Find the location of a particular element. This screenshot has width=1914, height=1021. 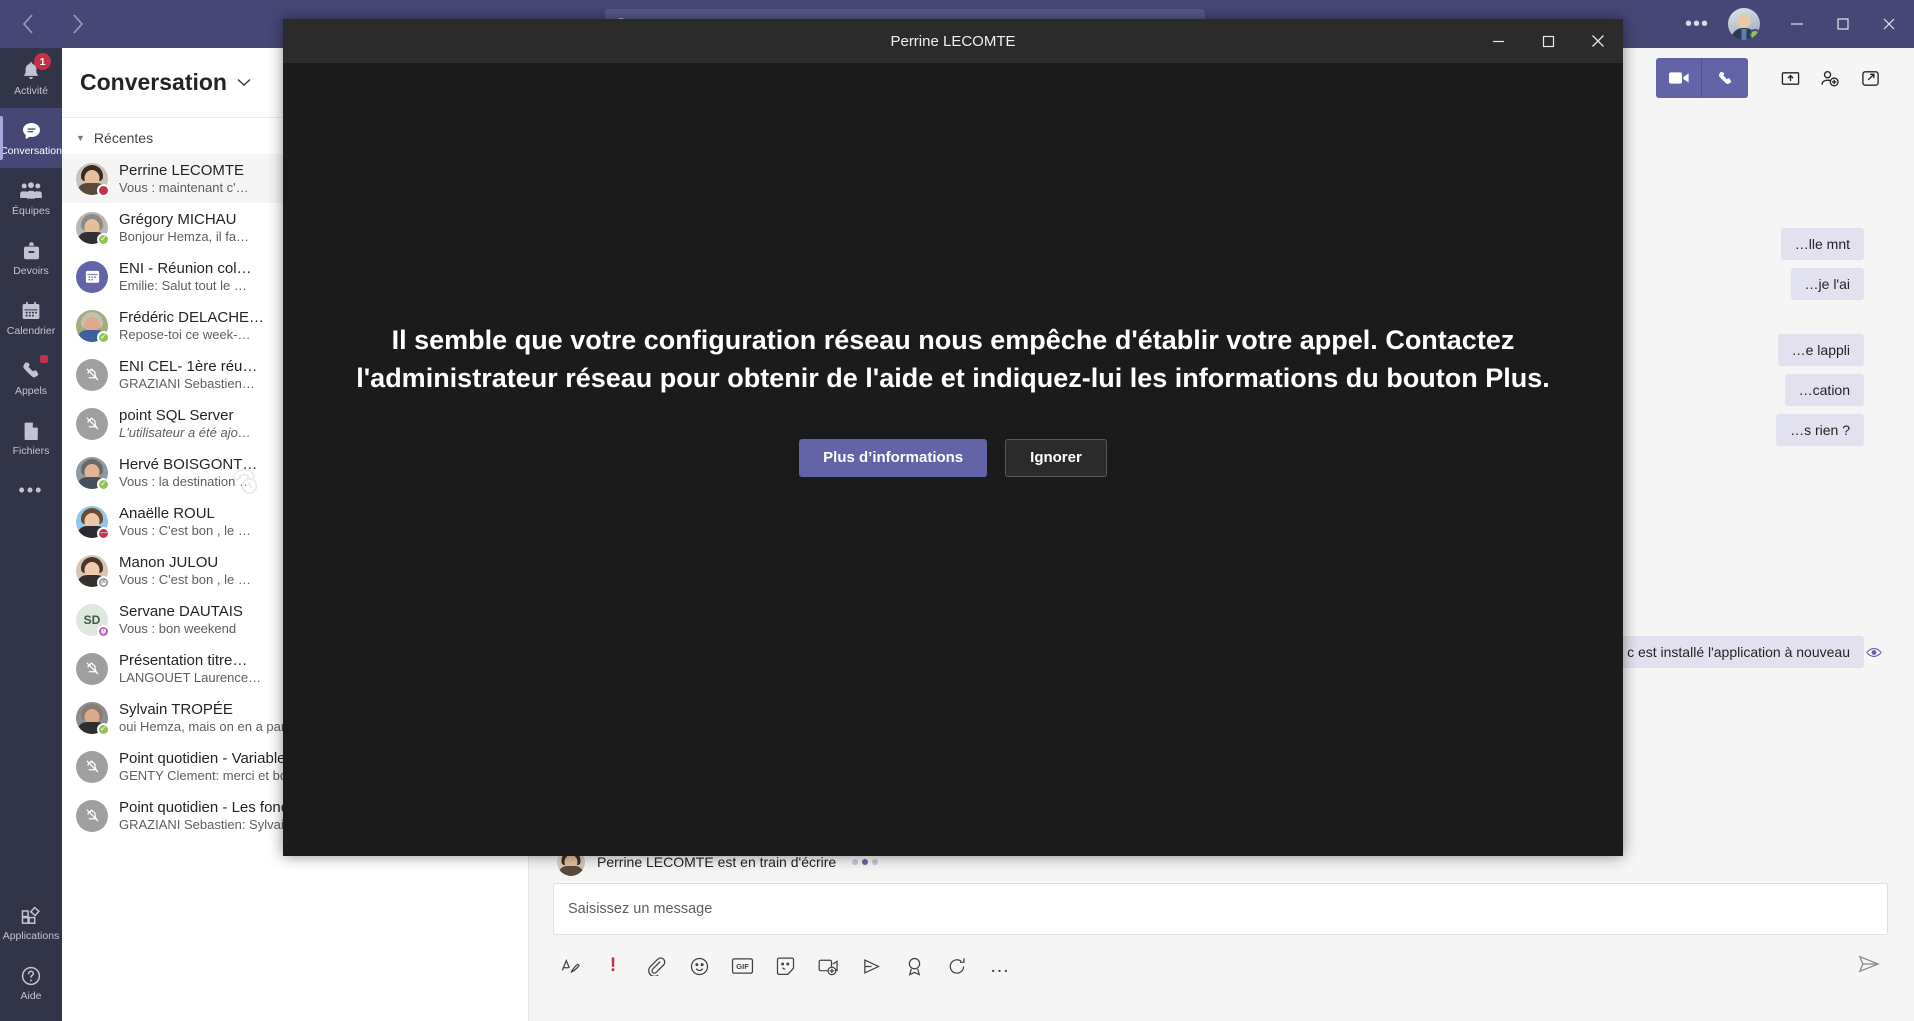

message-input-placeholder: Saisissez un message is located at coordinates (640, 909).